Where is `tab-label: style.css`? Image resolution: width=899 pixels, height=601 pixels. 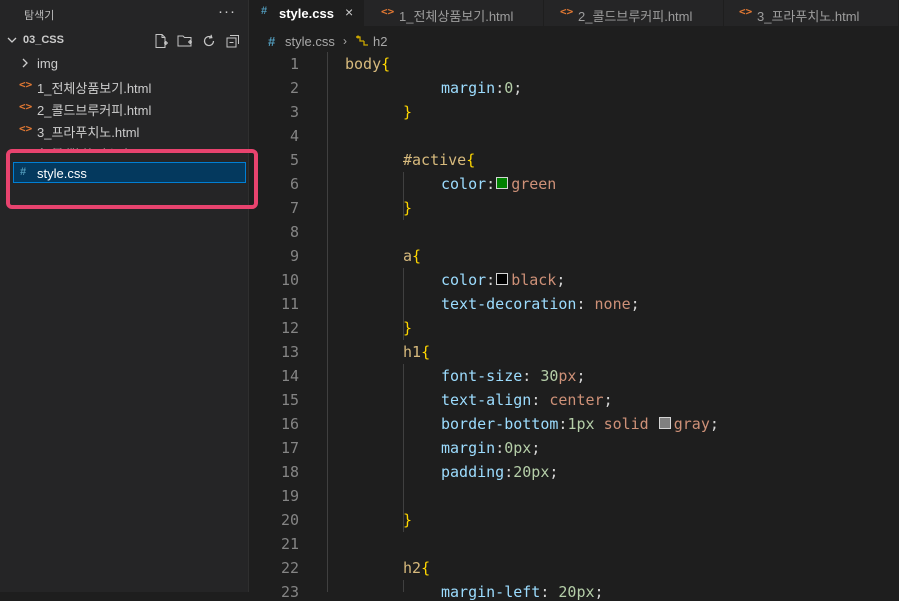 tab-label: style.css is located at coordinates (306, 13).